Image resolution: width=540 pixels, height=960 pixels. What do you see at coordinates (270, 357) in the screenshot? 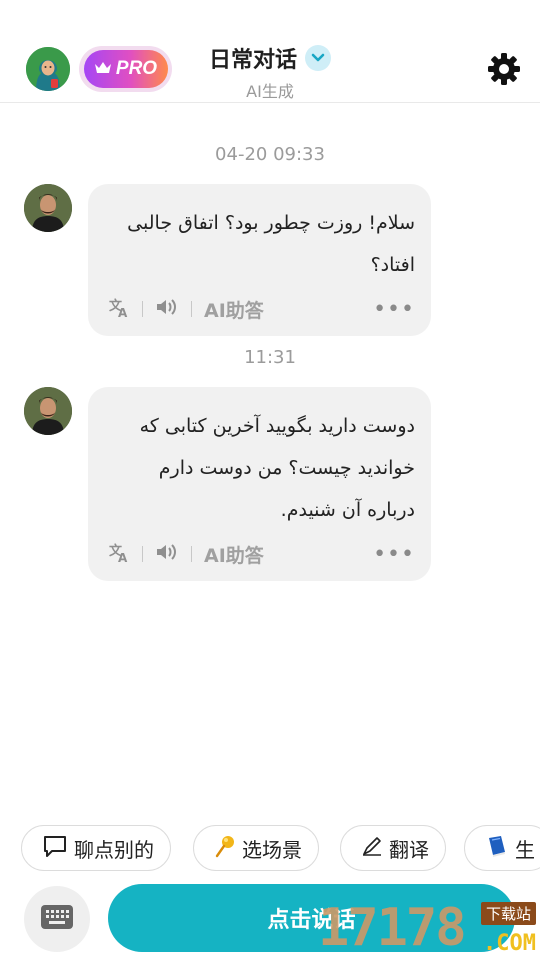
I see `message-timestamp: 11:31` at bounding box center [270, 357].